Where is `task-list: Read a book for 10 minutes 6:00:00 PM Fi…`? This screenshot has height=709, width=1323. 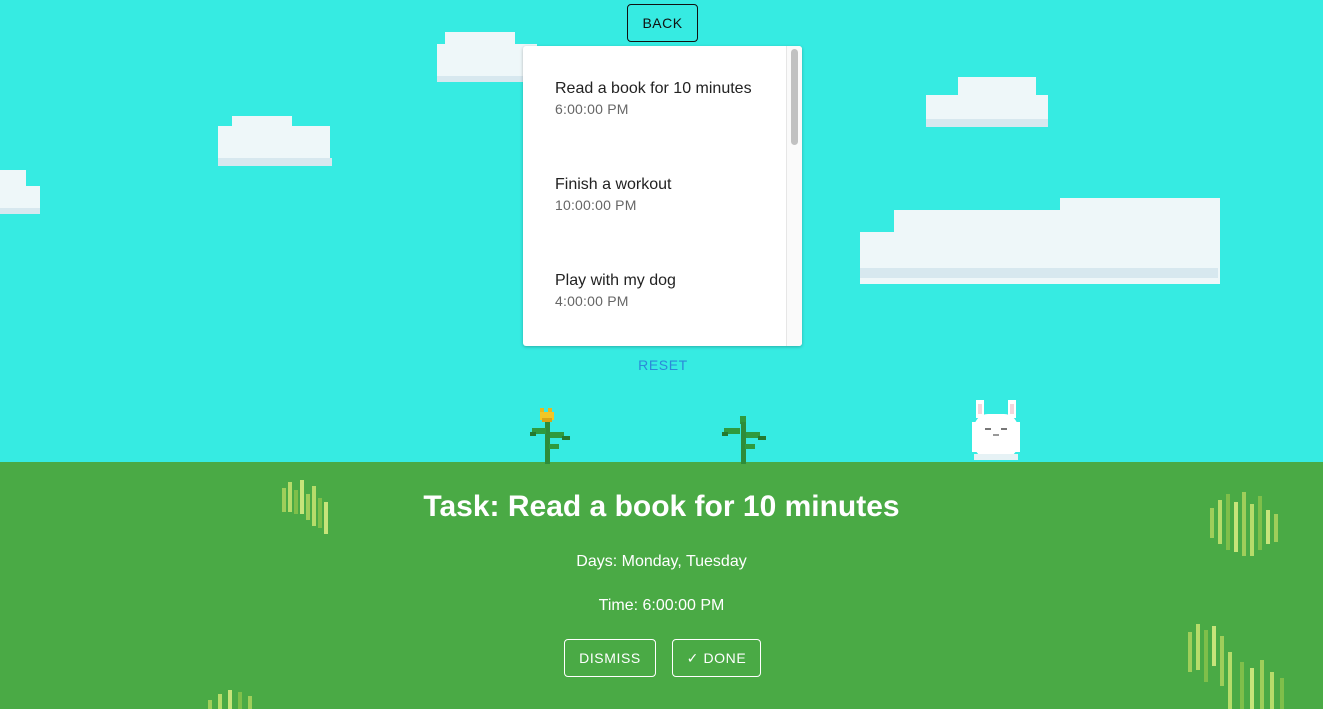 task-list: Read a book for 10 minutes 6:00:00 PM Fi… is located at coordinates (662, 196).